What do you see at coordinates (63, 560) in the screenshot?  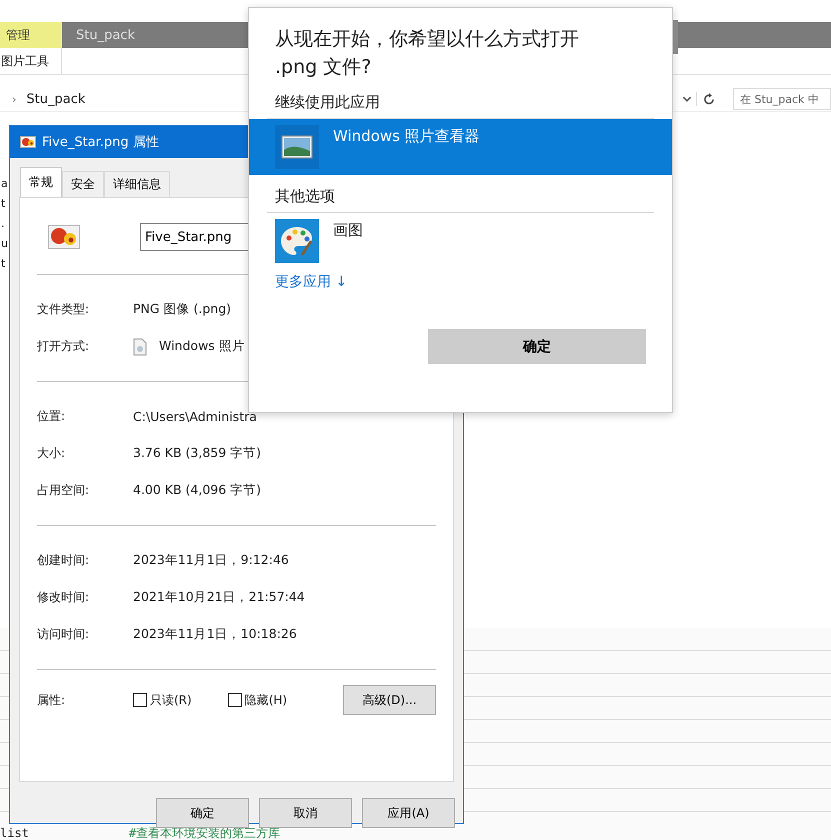 I see `property-label: 创建时间:` at bounding box center [63, 560].